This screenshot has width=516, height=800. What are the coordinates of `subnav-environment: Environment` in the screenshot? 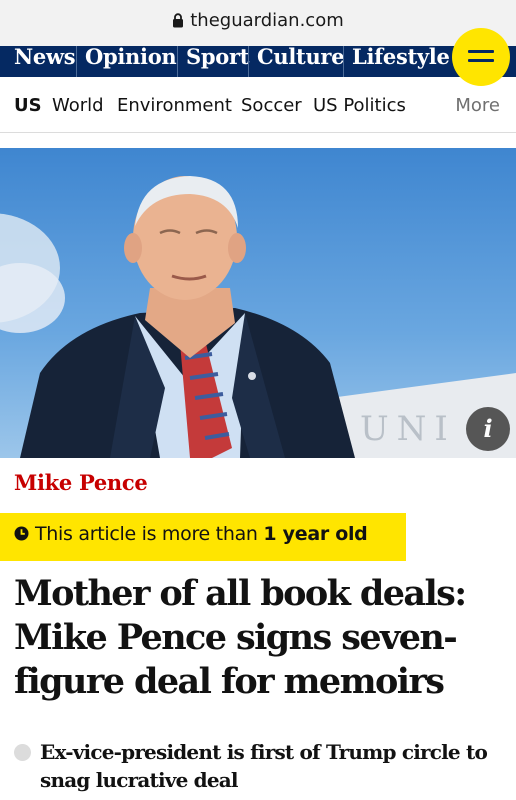 It's located at (174, 105).